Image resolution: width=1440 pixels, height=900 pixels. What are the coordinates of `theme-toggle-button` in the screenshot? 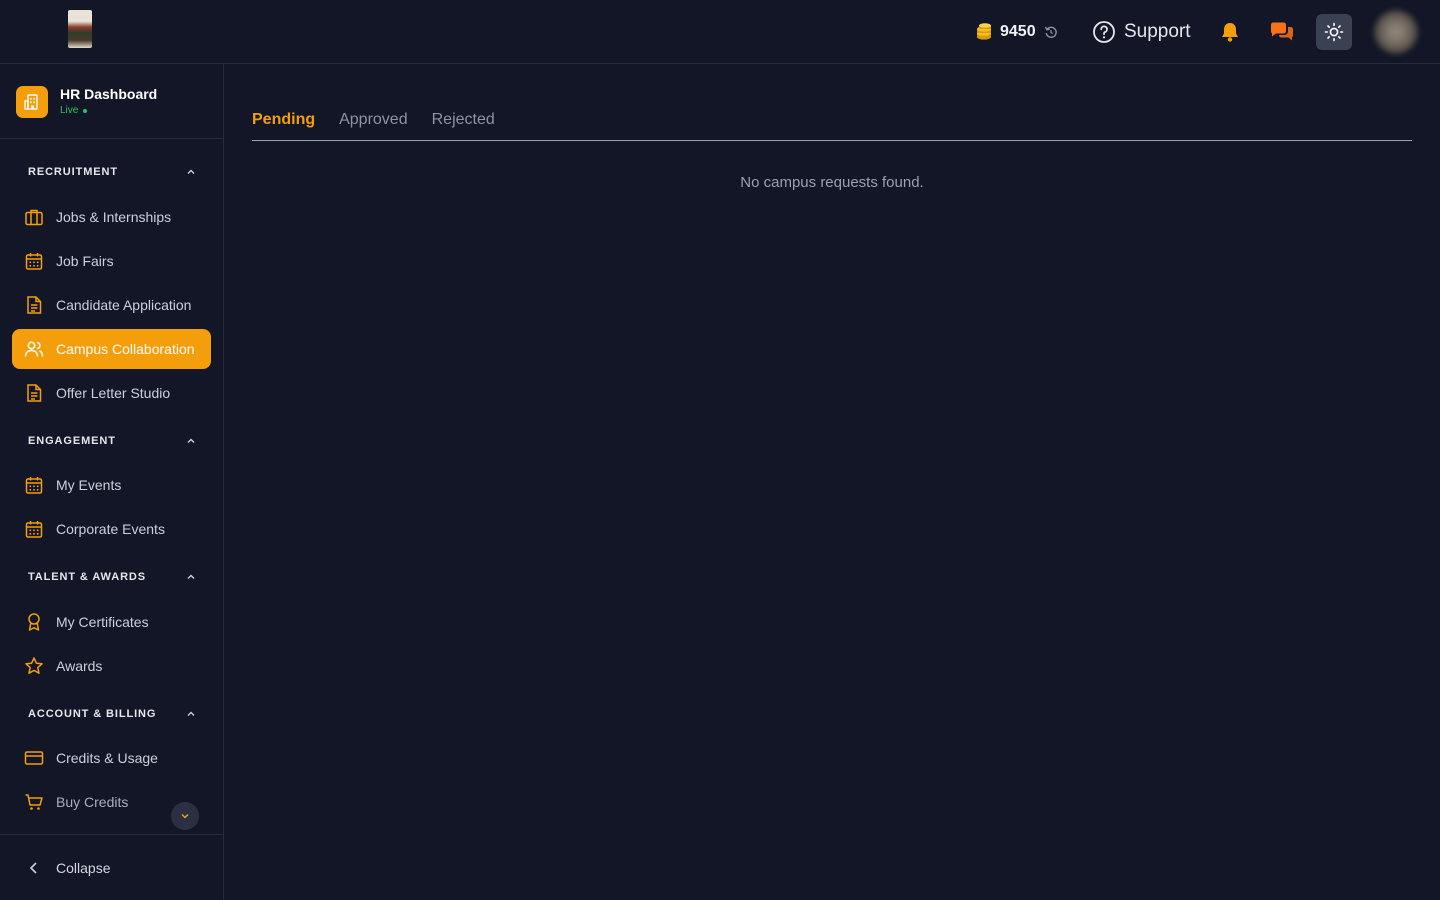 It's located at (1334, 32).